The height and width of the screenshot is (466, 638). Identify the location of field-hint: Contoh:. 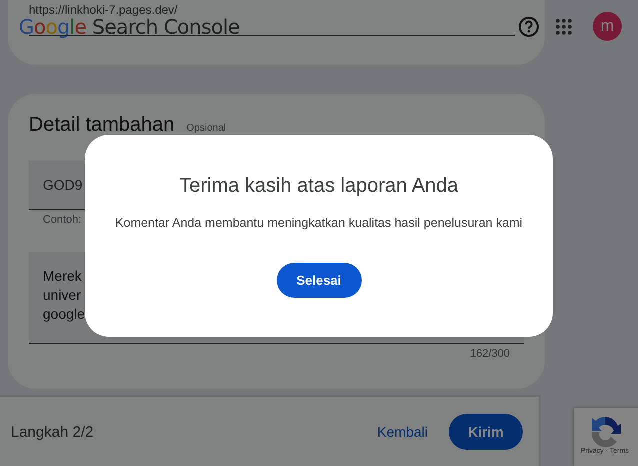
(62, 220).